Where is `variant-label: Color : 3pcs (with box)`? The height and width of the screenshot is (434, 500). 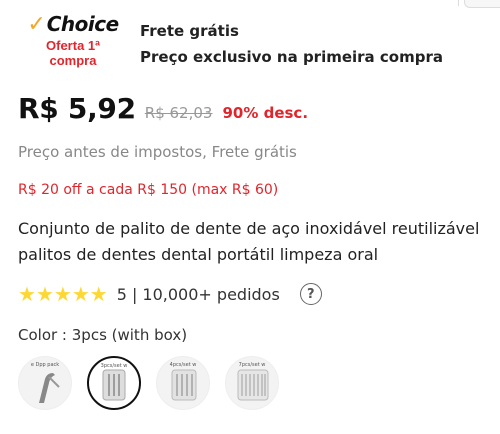 variant-label: Color : 3pcs (with box) is located at coordinates (103, 335).